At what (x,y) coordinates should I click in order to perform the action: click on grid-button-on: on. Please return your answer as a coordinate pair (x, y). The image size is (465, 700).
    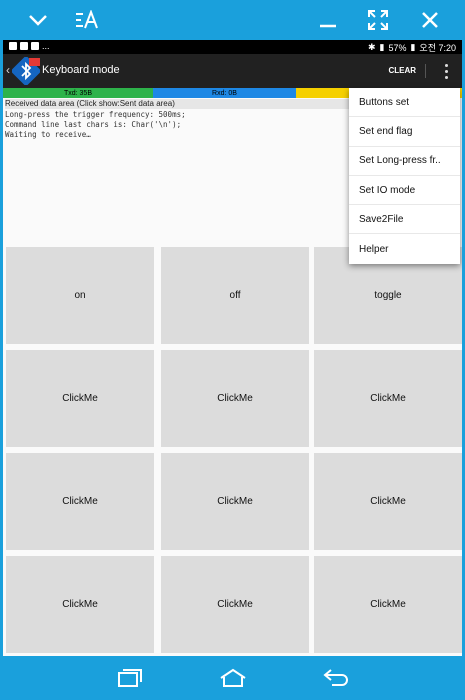
    Looking at the image, I should click on (80, 295).